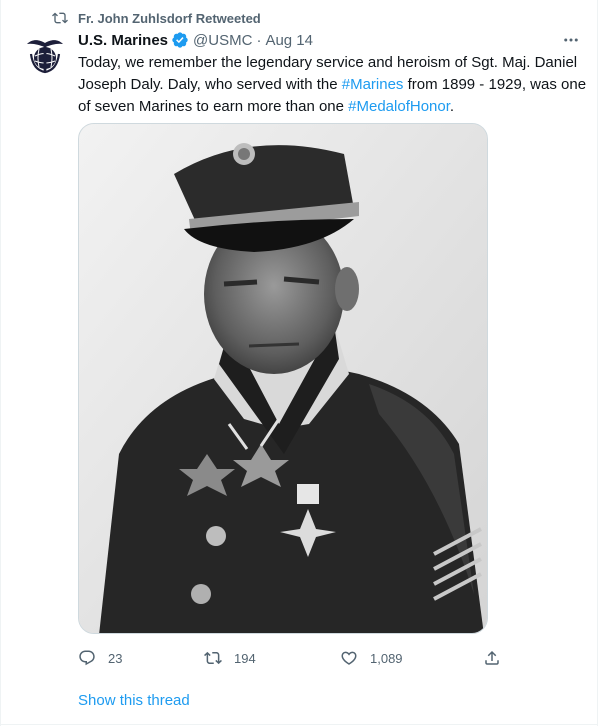 This screenshot has height=726, width=598. I want to click on retweet-context: Fr. John Zuhlsdorf Retweeted, so click(156, 18).